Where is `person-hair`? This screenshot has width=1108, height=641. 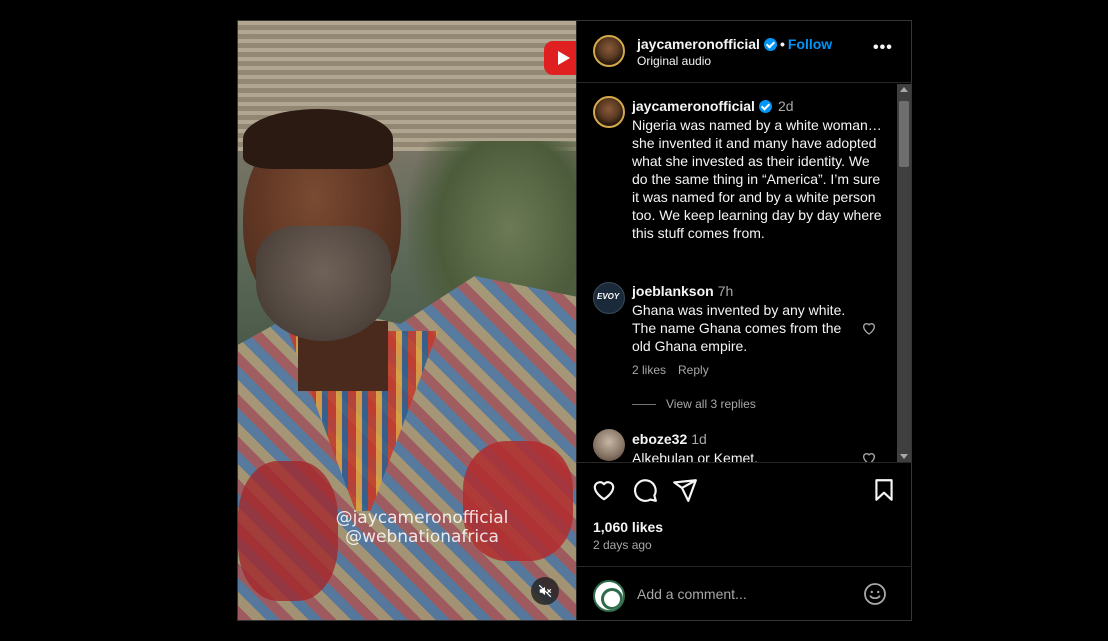 person-hair is located at coordinates (318, 139).